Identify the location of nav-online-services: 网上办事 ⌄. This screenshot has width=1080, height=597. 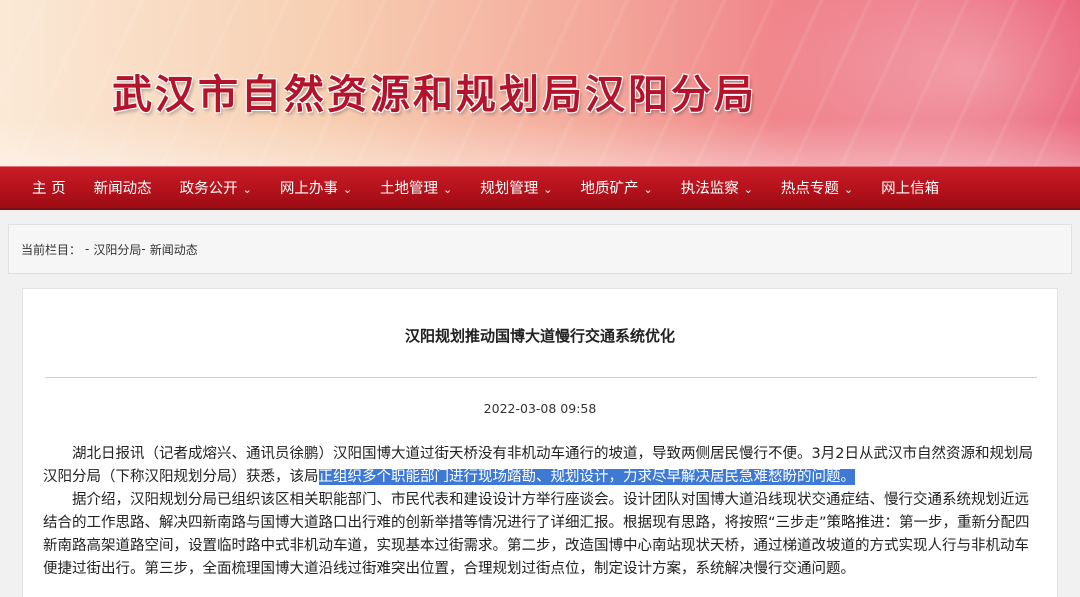
(316, 187).